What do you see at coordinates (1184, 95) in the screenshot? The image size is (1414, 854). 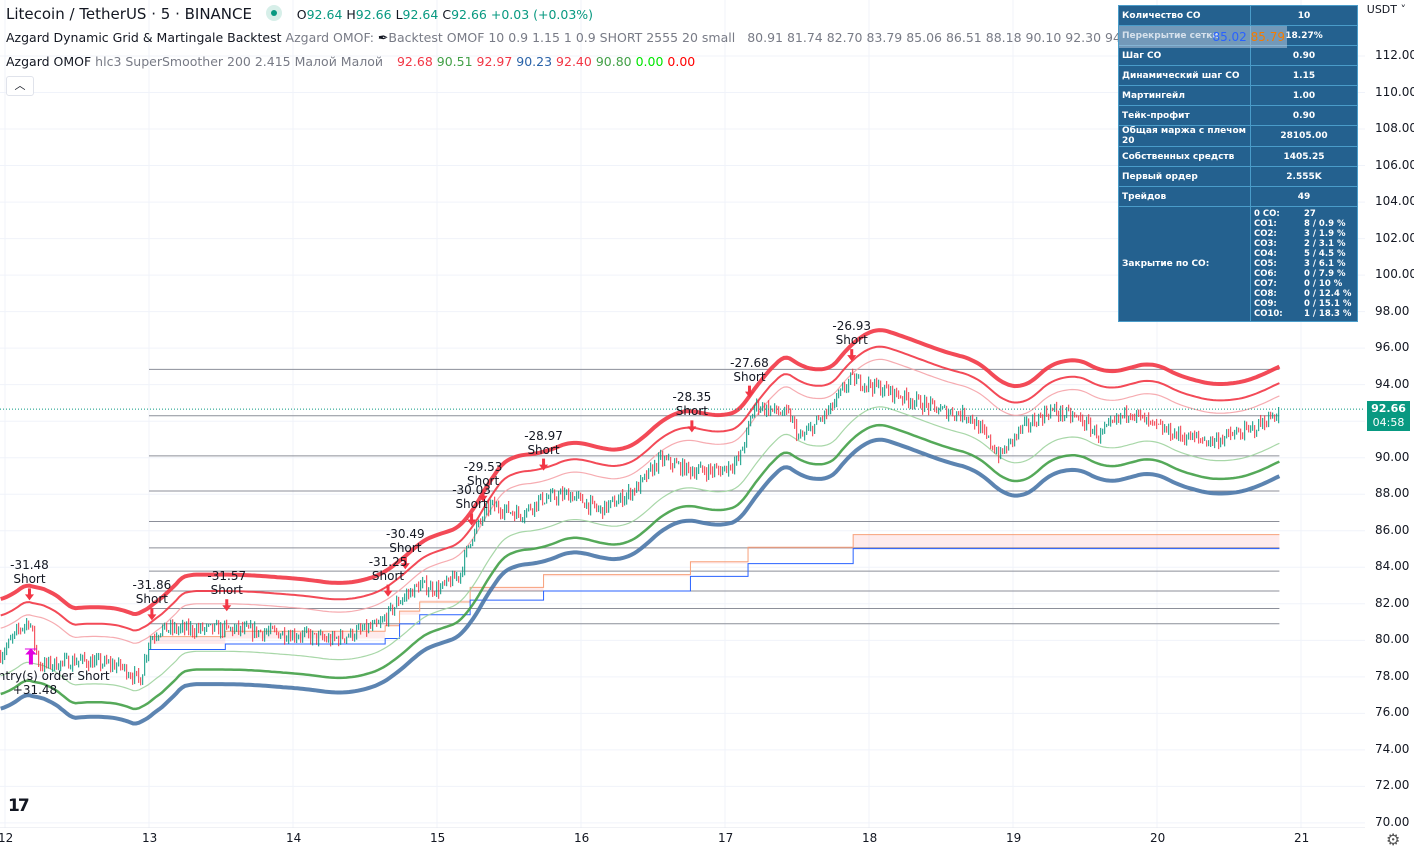 I see `stats-label: Мартингейл` at bounding box center [1184, 95].